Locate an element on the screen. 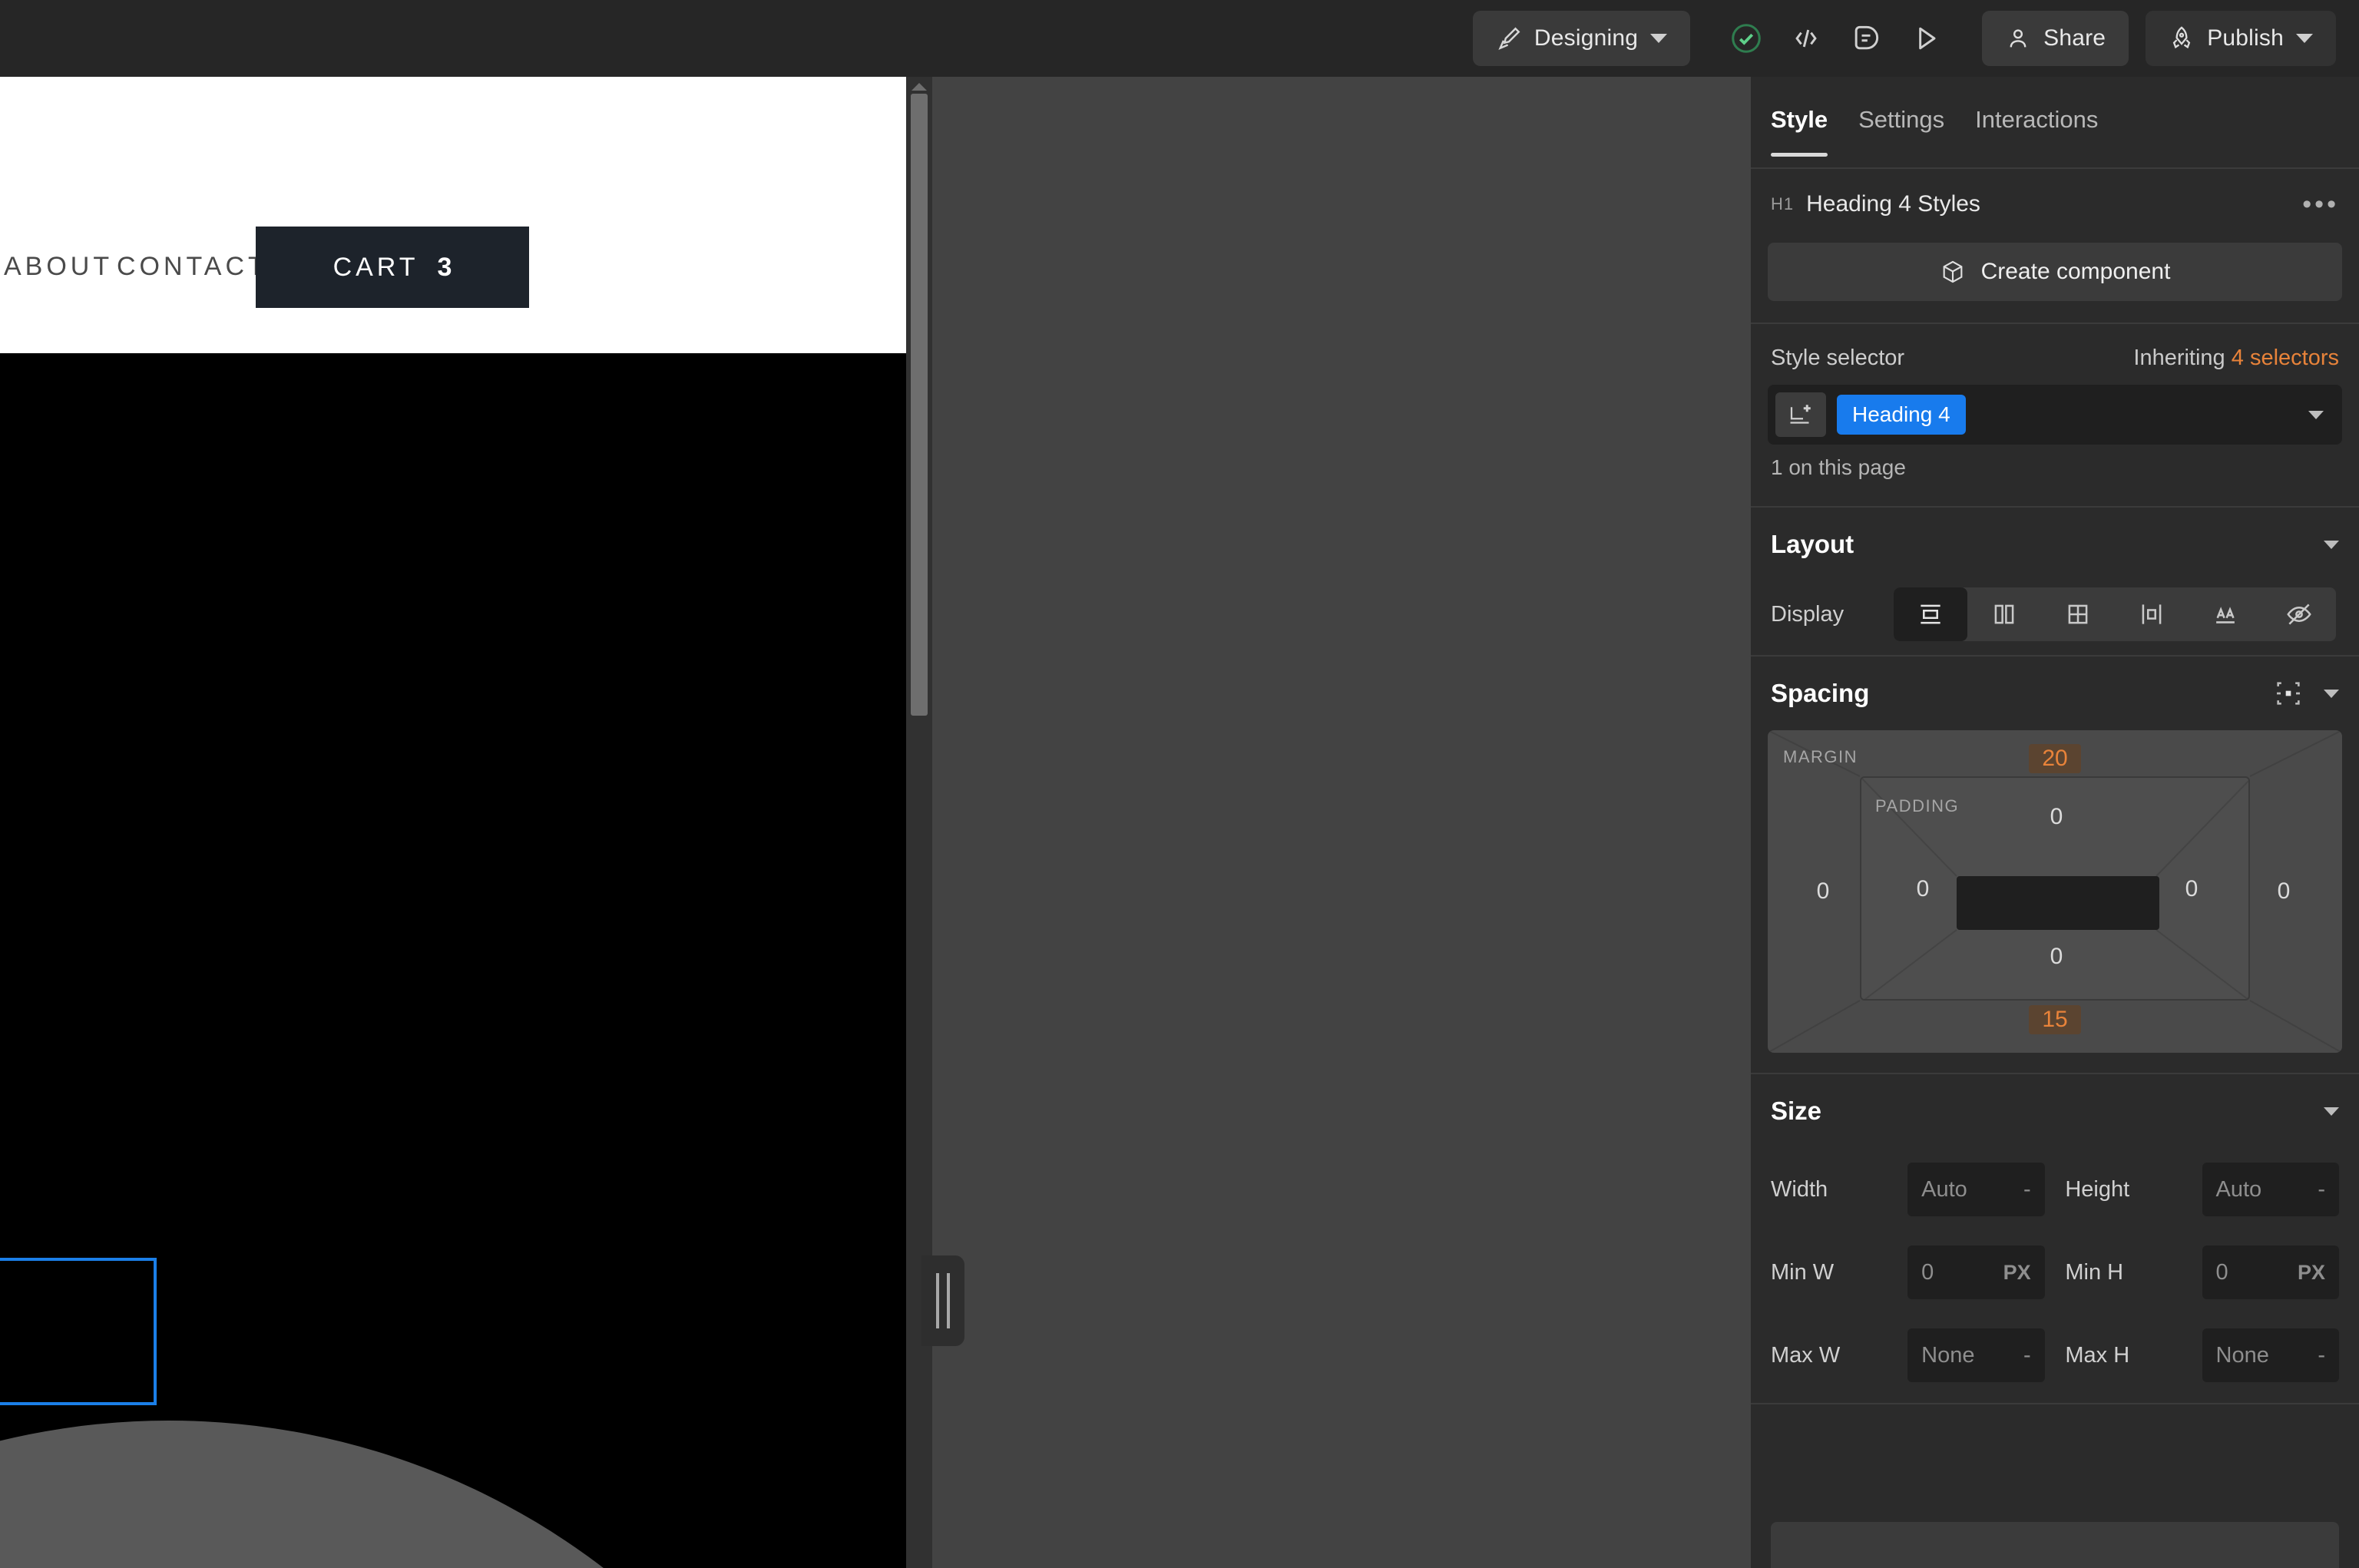  spacing-title: Spacing is located at coordinates (1821, 693).